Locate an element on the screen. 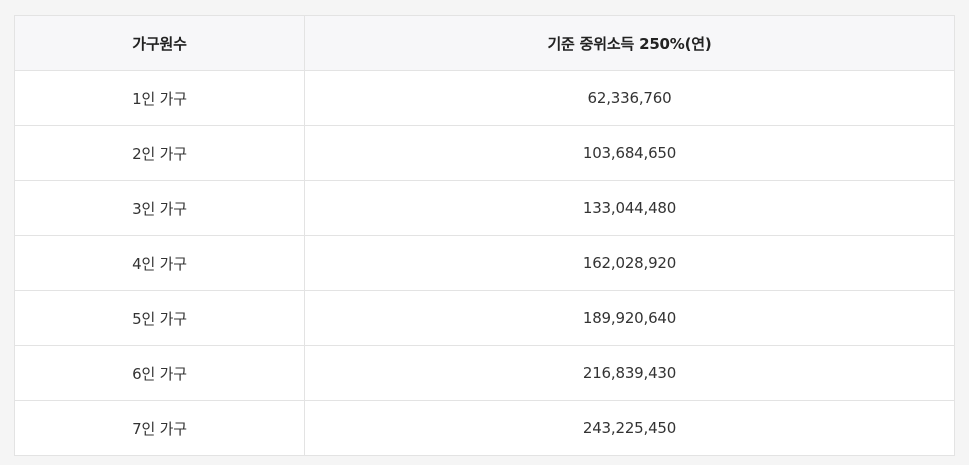 Image resolution: width=969 pixels, height=465 pixels. table-row: 5인 가구 189,920,640 is located at coordinates (484, 318).